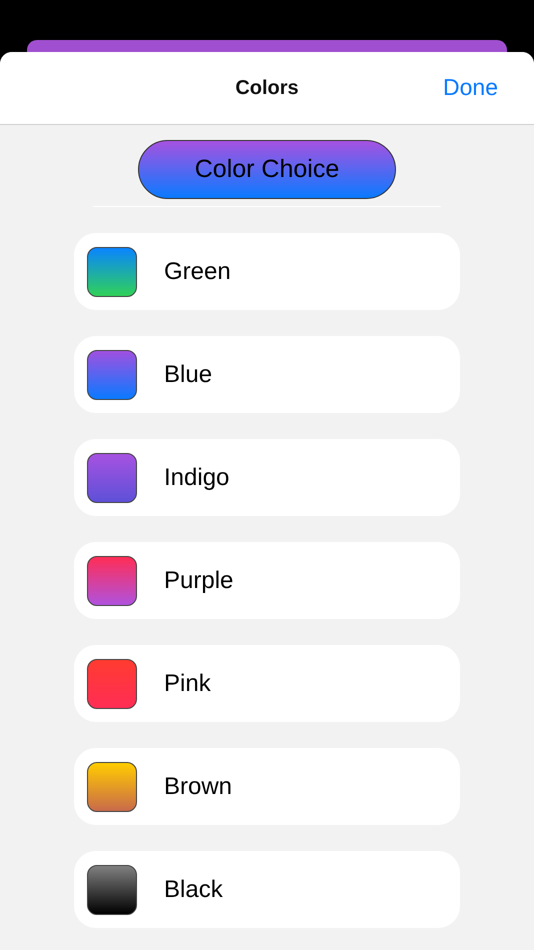 The width and height of the screenshot is (534, 950). I want to click on color-name: Indigo, so click(197, 478).